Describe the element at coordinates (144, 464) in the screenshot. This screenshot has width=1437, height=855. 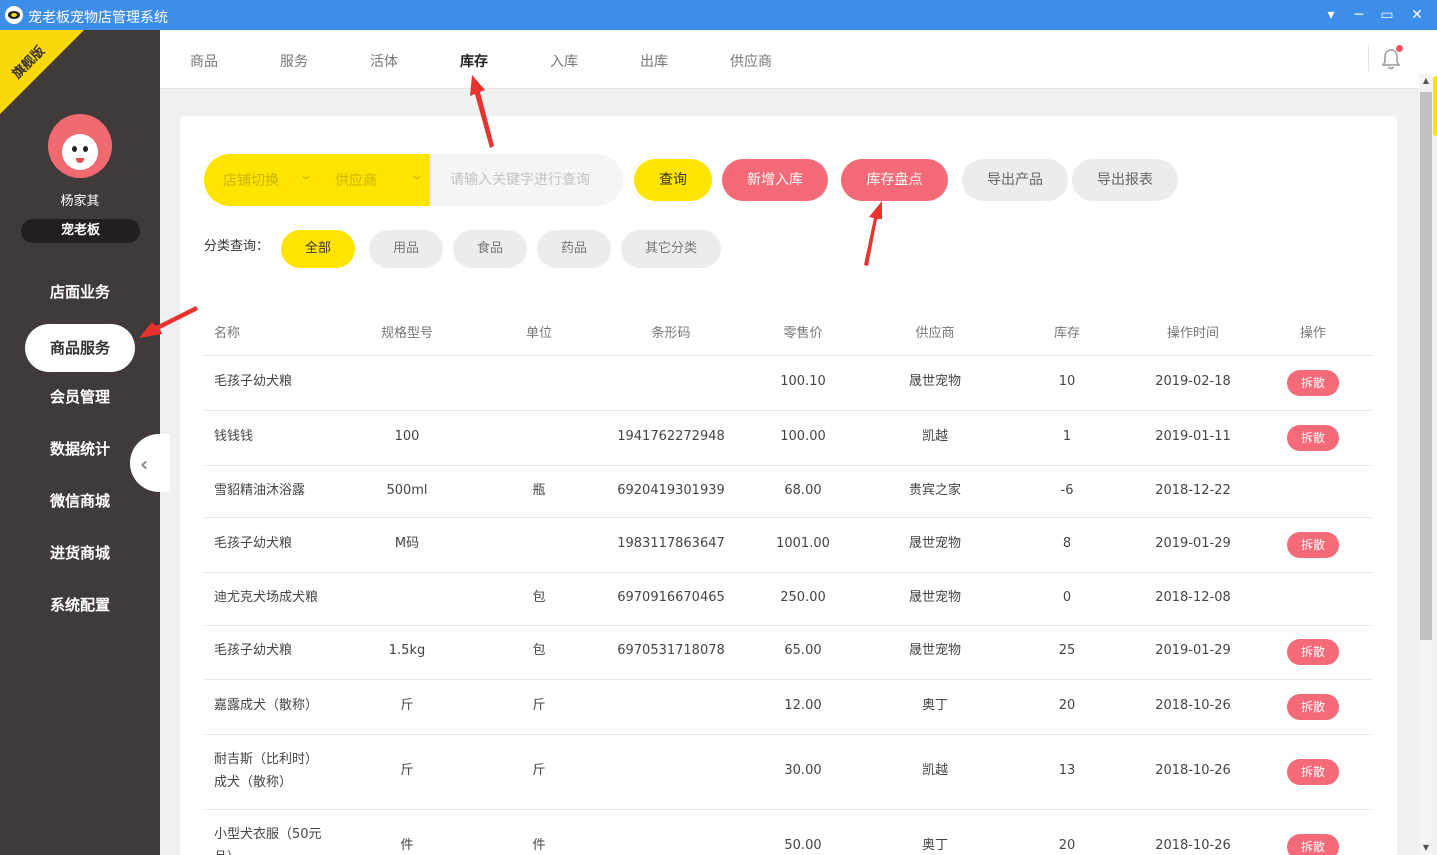
I see `chevron-left-icon: ‹` at that location.